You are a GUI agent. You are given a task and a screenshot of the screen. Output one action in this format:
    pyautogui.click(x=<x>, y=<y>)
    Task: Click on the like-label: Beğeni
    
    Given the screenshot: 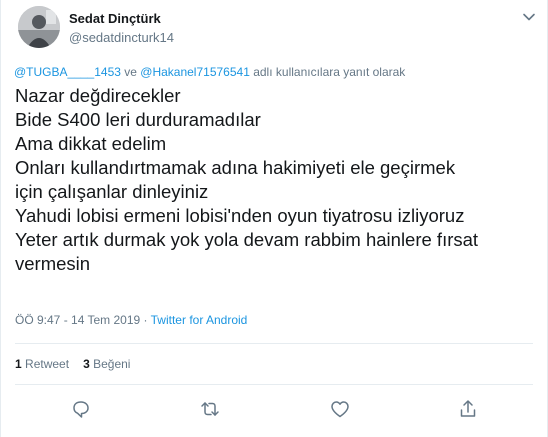 What is the action you would take?
    pyautogui.click(x=112, y=364)
    